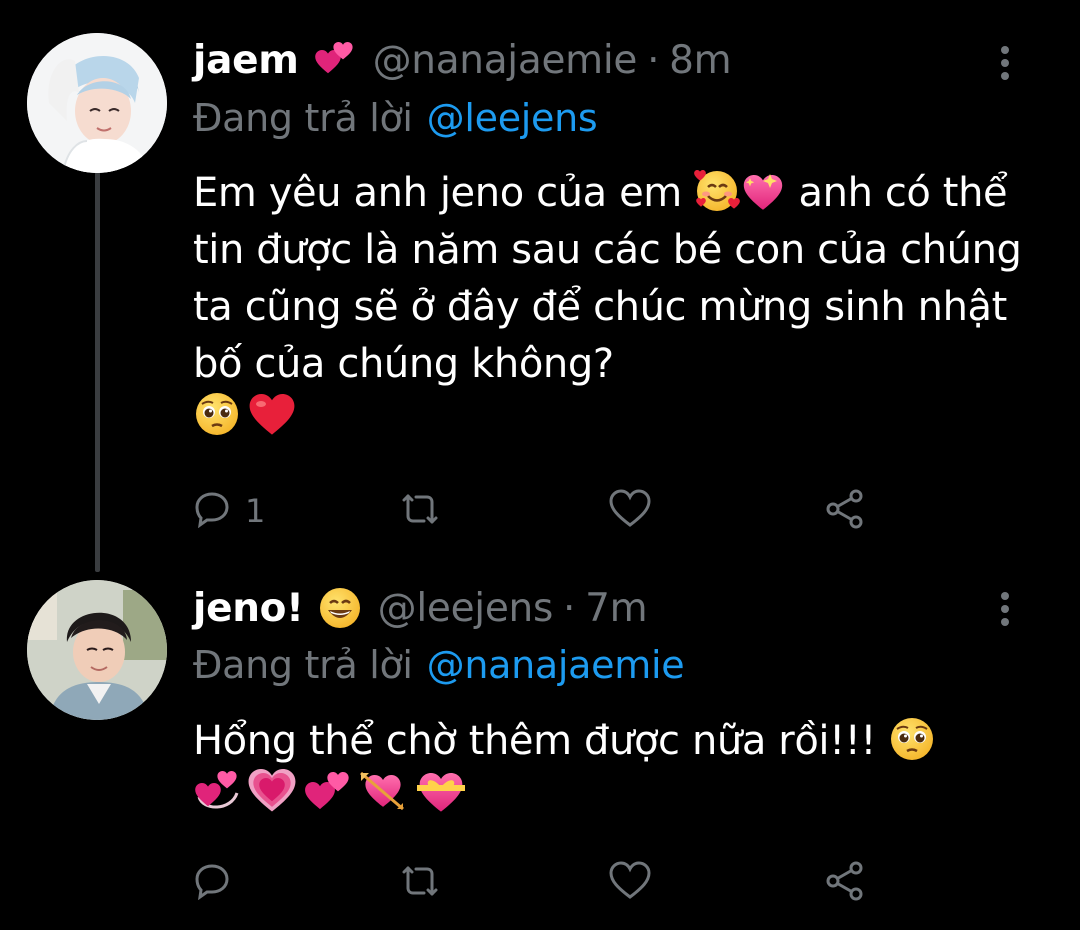  What do you see at coordinates (246, 60) in the screenshot?
I see `display-name: jaem` at bounding box center [246, 60].